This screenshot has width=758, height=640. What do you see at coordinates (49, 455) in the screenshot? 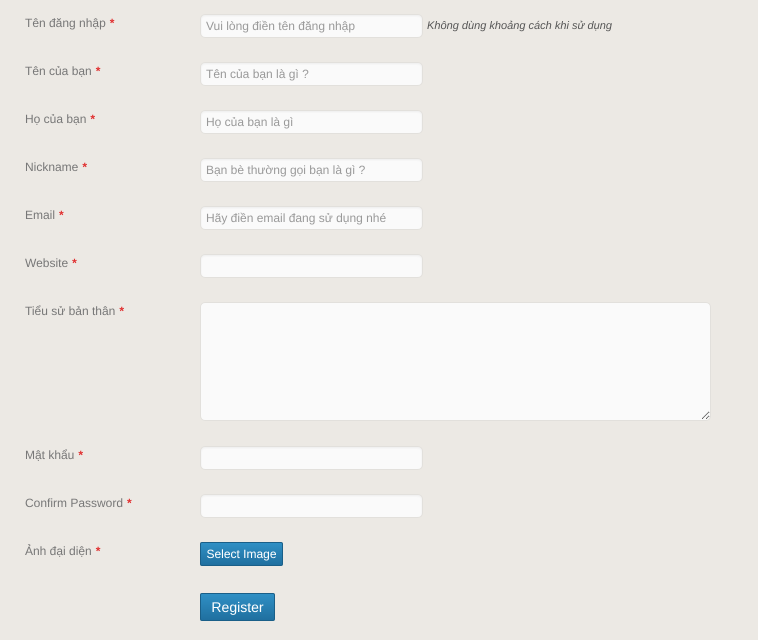
I see `field-label: Mật khẩu` at bounding box center [49, 455].